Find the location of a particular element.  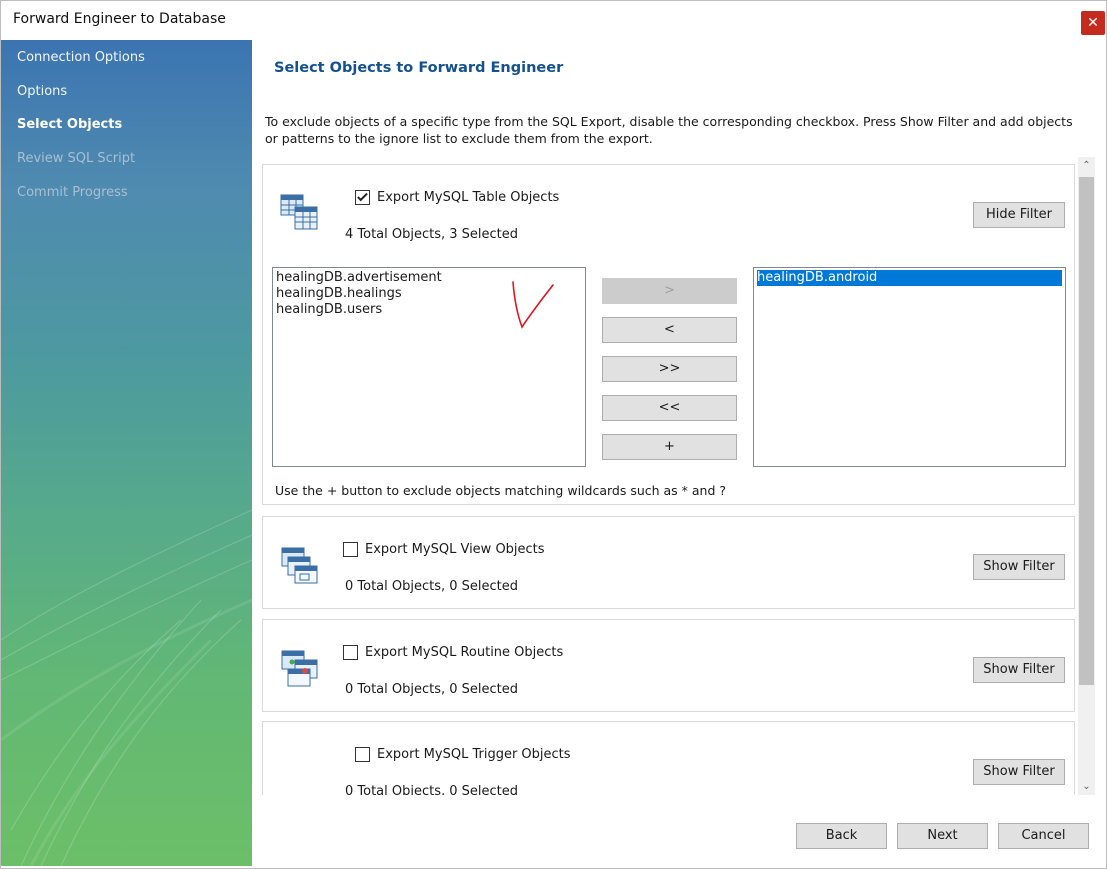

export-triggers-label: Export MySQL Trigger Objects is located at coordinates (474, 754).